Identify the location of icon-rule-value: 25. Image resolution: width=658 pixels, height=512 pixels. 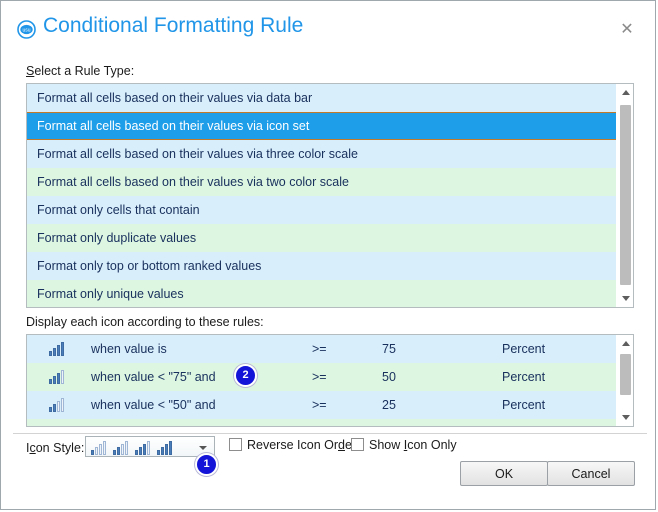
(389, 405).